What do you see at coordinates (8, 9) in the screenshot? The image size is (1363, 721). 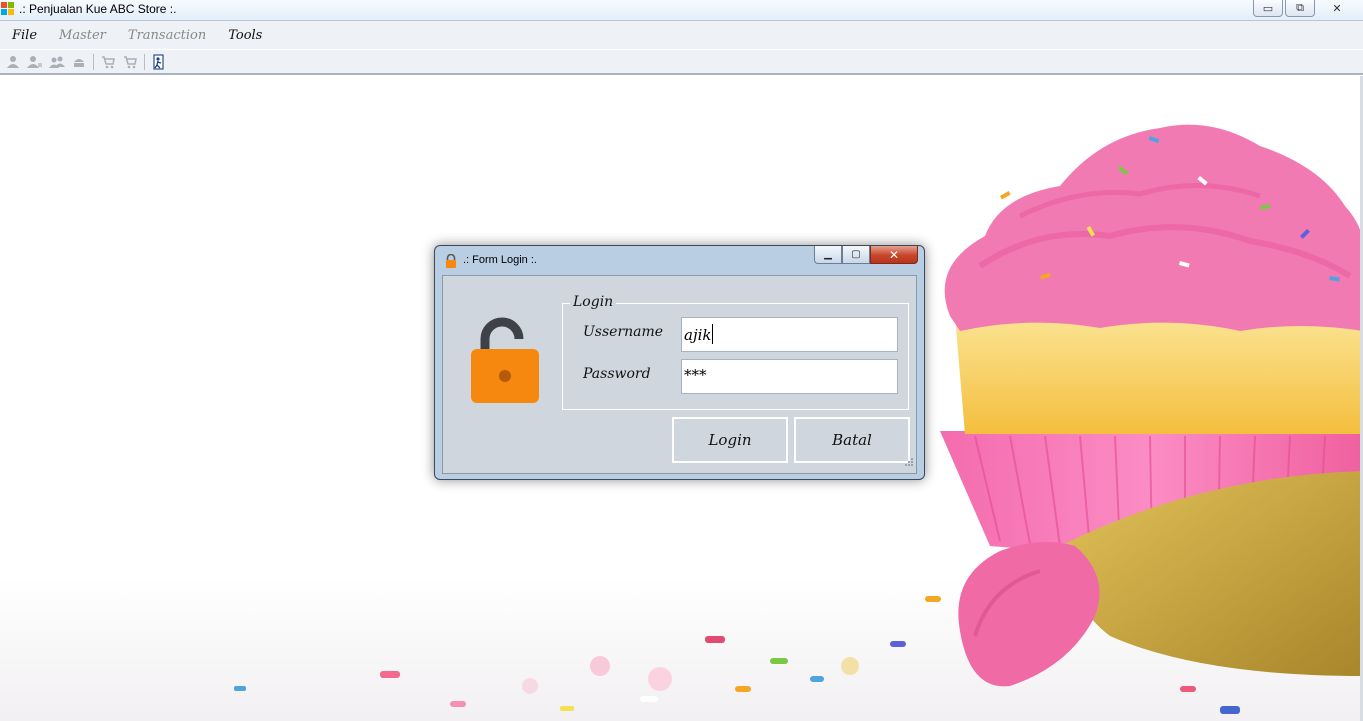 I see `app-icon` at bounding box center [8, 9].